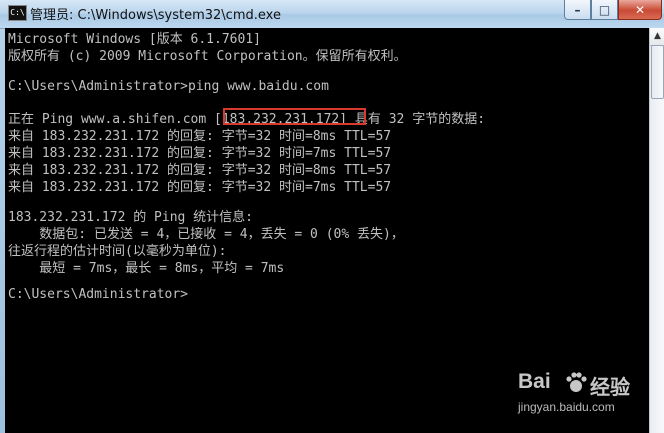  What do you see at coordinates (610, 387) in the screenshot?
I see `watermark-jingyan-text: 经验` at bounding box center [610, 387].